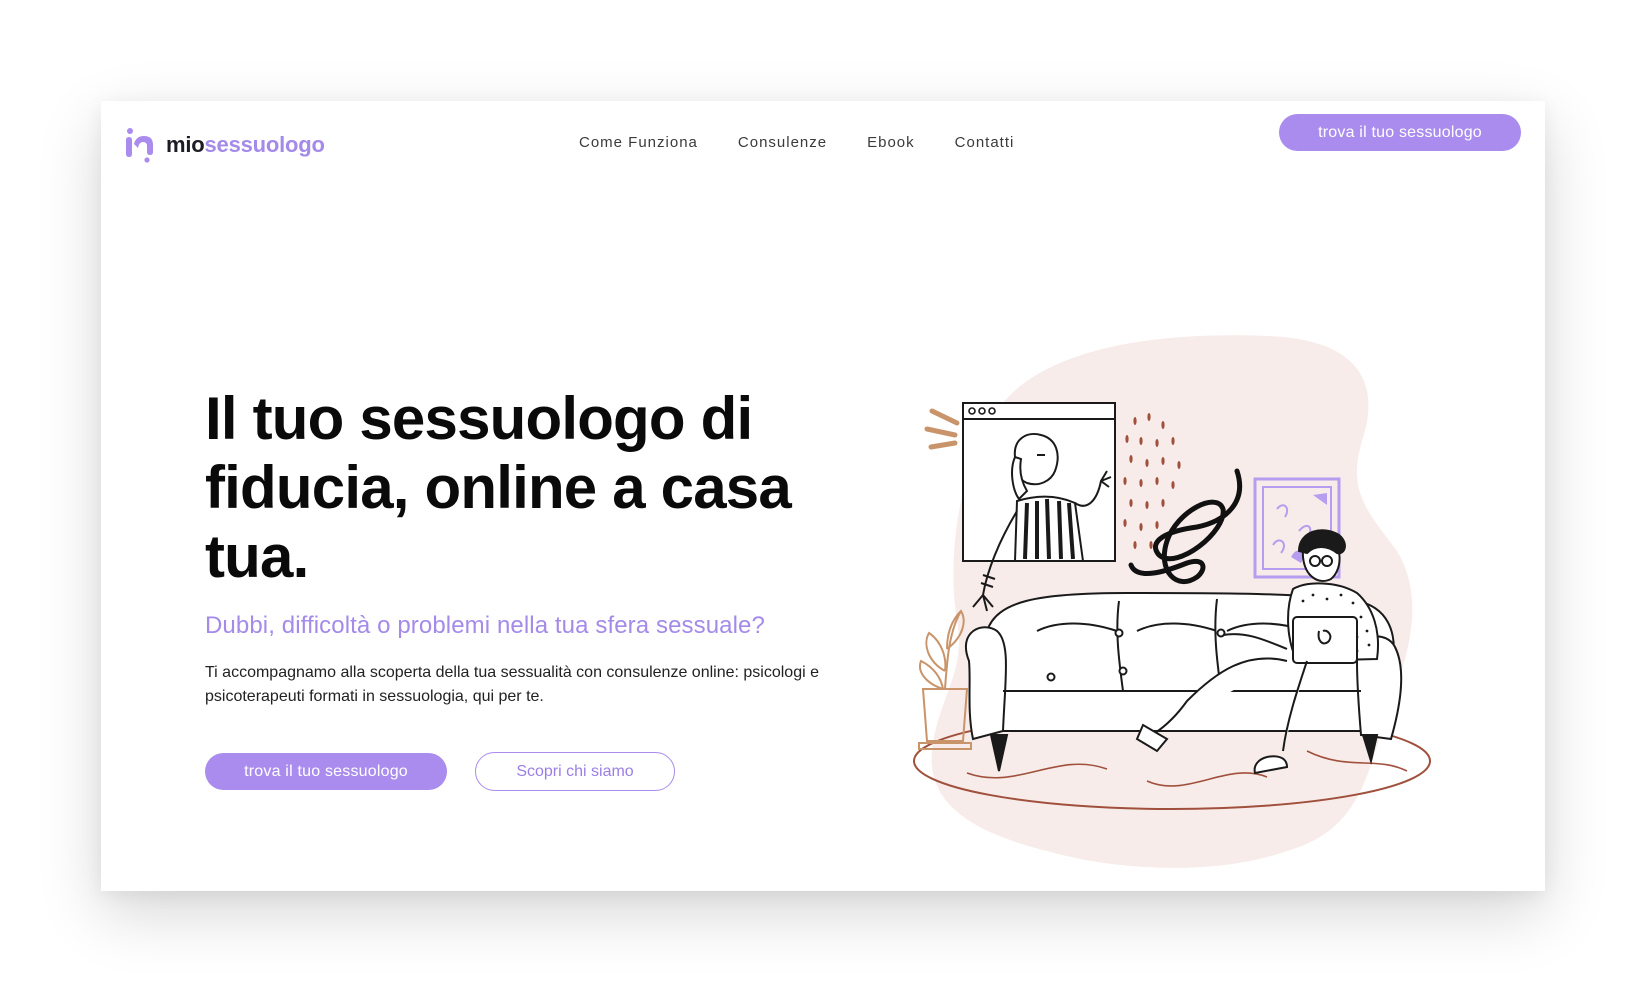  Describe the element at coordinates (782, 142) in the screenshot. I see `nav-consulenze: Consulenze` at that location.